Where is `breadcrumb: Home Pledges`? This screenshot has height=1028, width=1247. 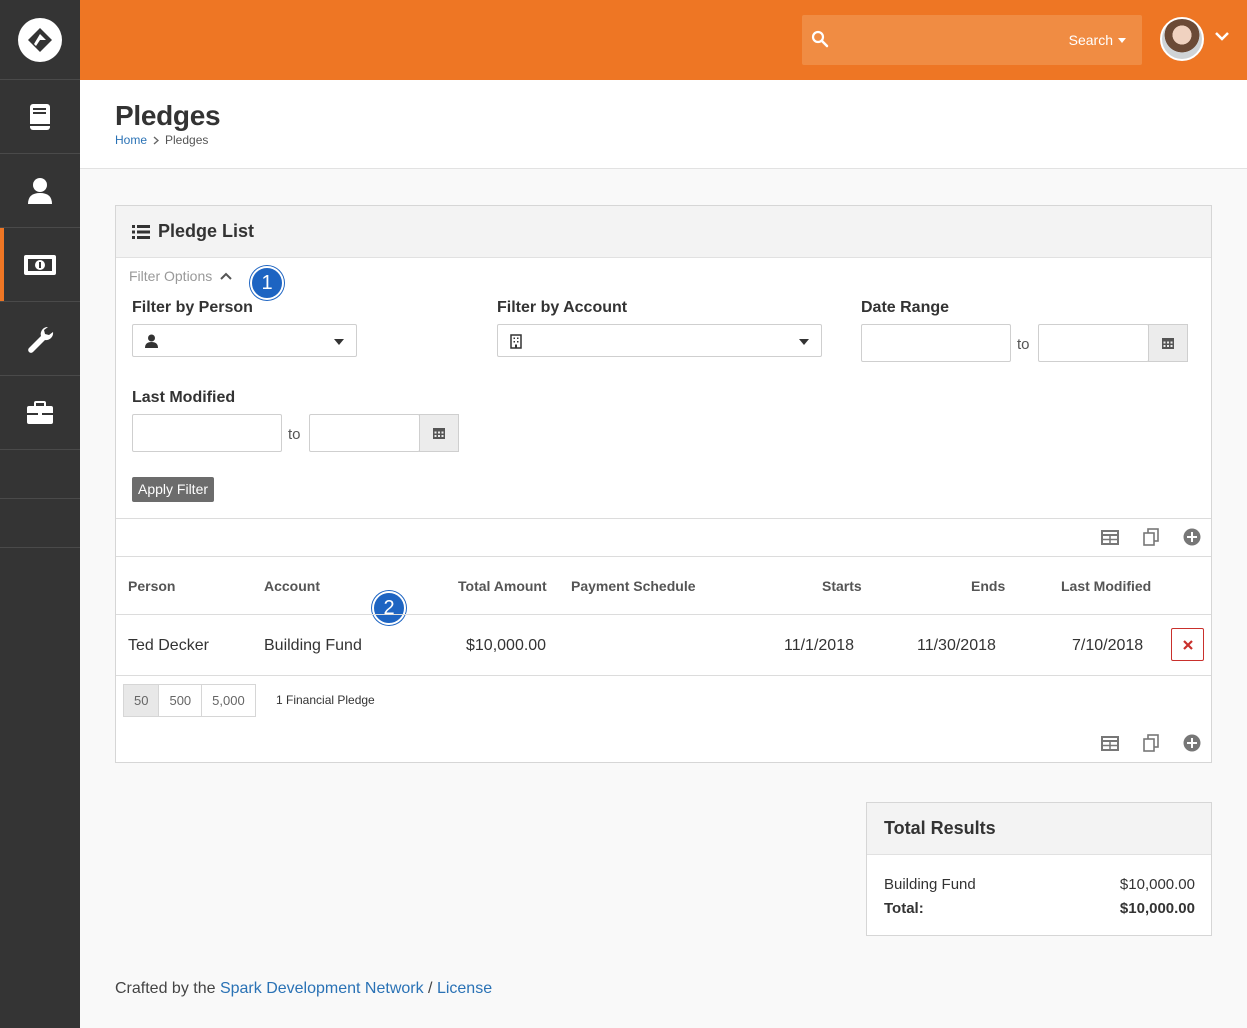
breadcrumb: Home Pledges is located at coordinates (161, 140).